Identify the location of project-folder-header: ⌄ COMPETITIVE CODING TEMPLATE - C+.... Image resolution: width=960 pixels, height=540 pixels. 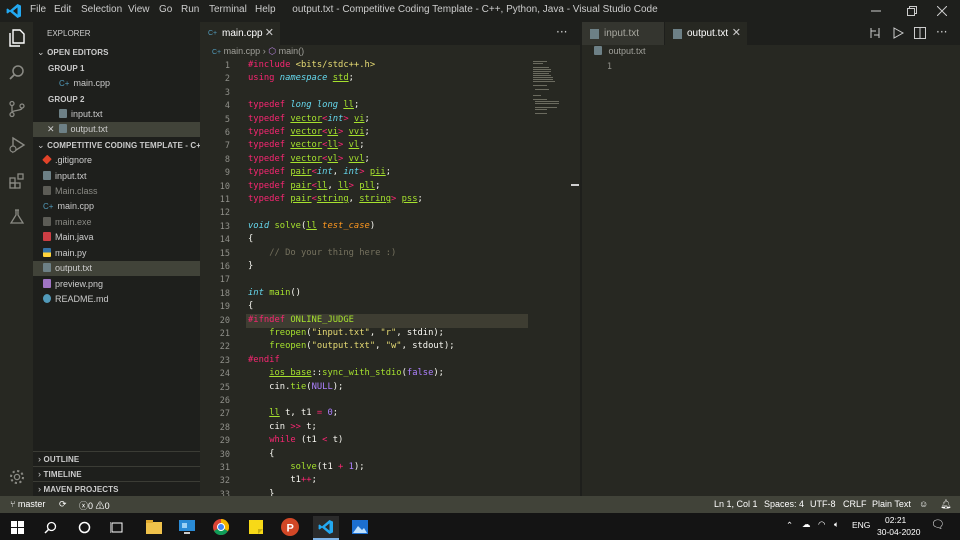
(120, 145).